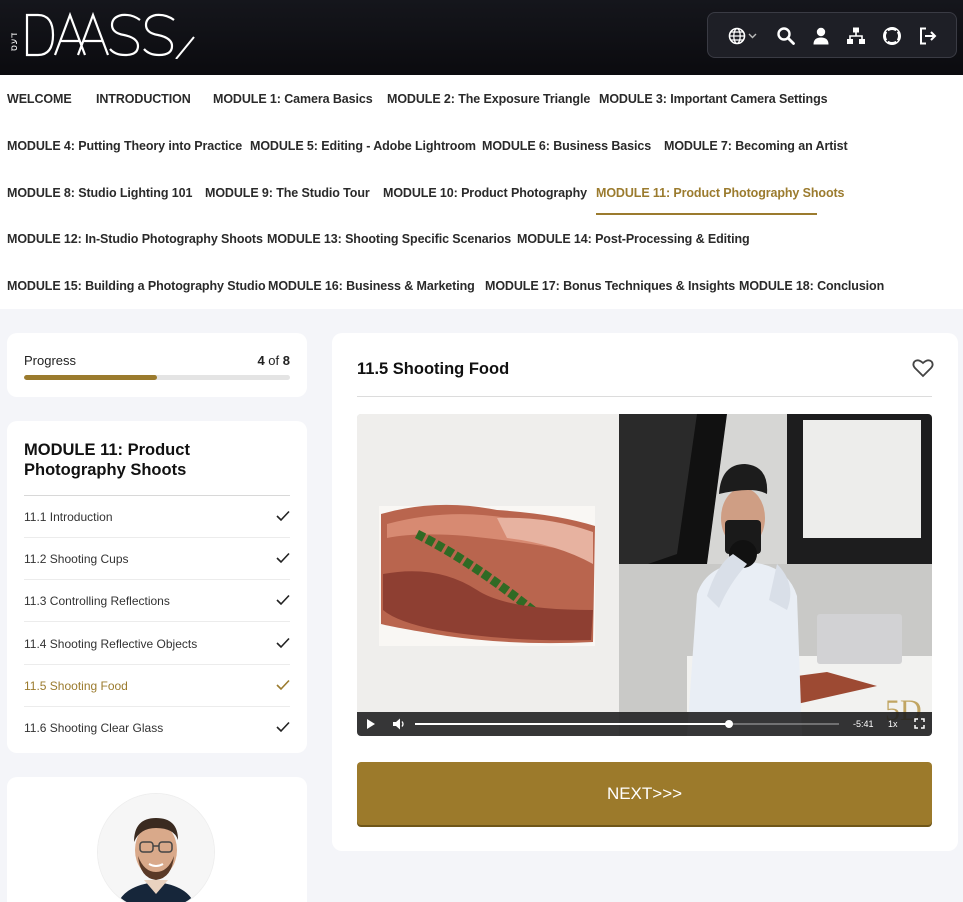  I want to click on nav-module-12: MODULE 12: In-Studio Photography Shoots, so click(135, 239).